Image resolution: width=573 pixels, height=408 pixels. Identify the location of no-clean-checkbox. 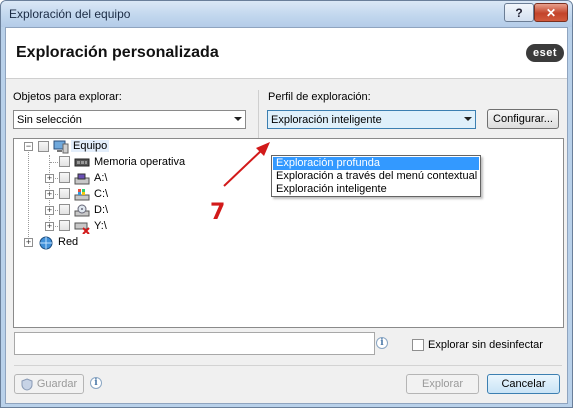
(418, 345).